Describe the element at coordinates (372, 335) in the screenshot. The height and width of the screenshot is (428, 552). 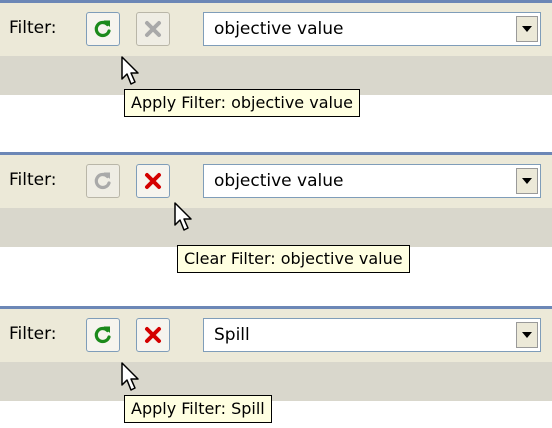
I see `filter-dropdown: Spill` at that location.